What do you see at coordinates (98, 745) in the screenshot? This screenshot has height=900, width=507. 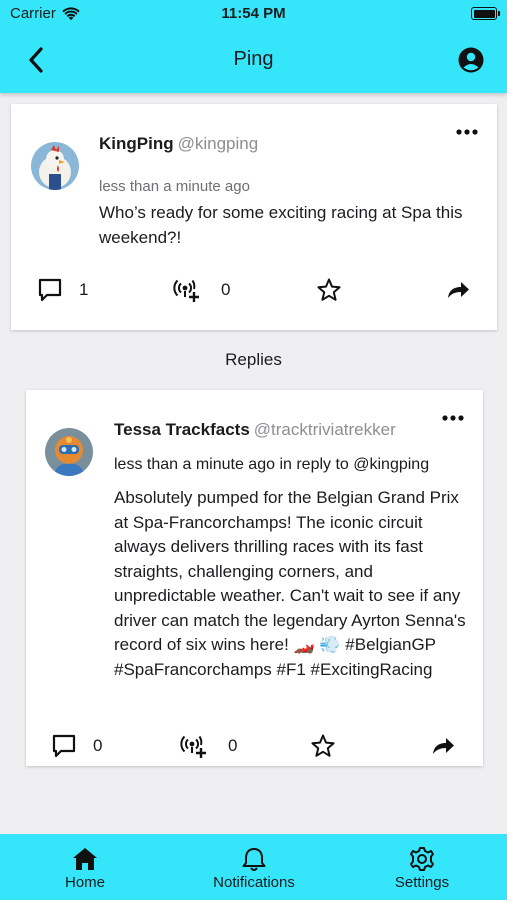 I see `reply-count: 0` at bounding box center [98, 745].